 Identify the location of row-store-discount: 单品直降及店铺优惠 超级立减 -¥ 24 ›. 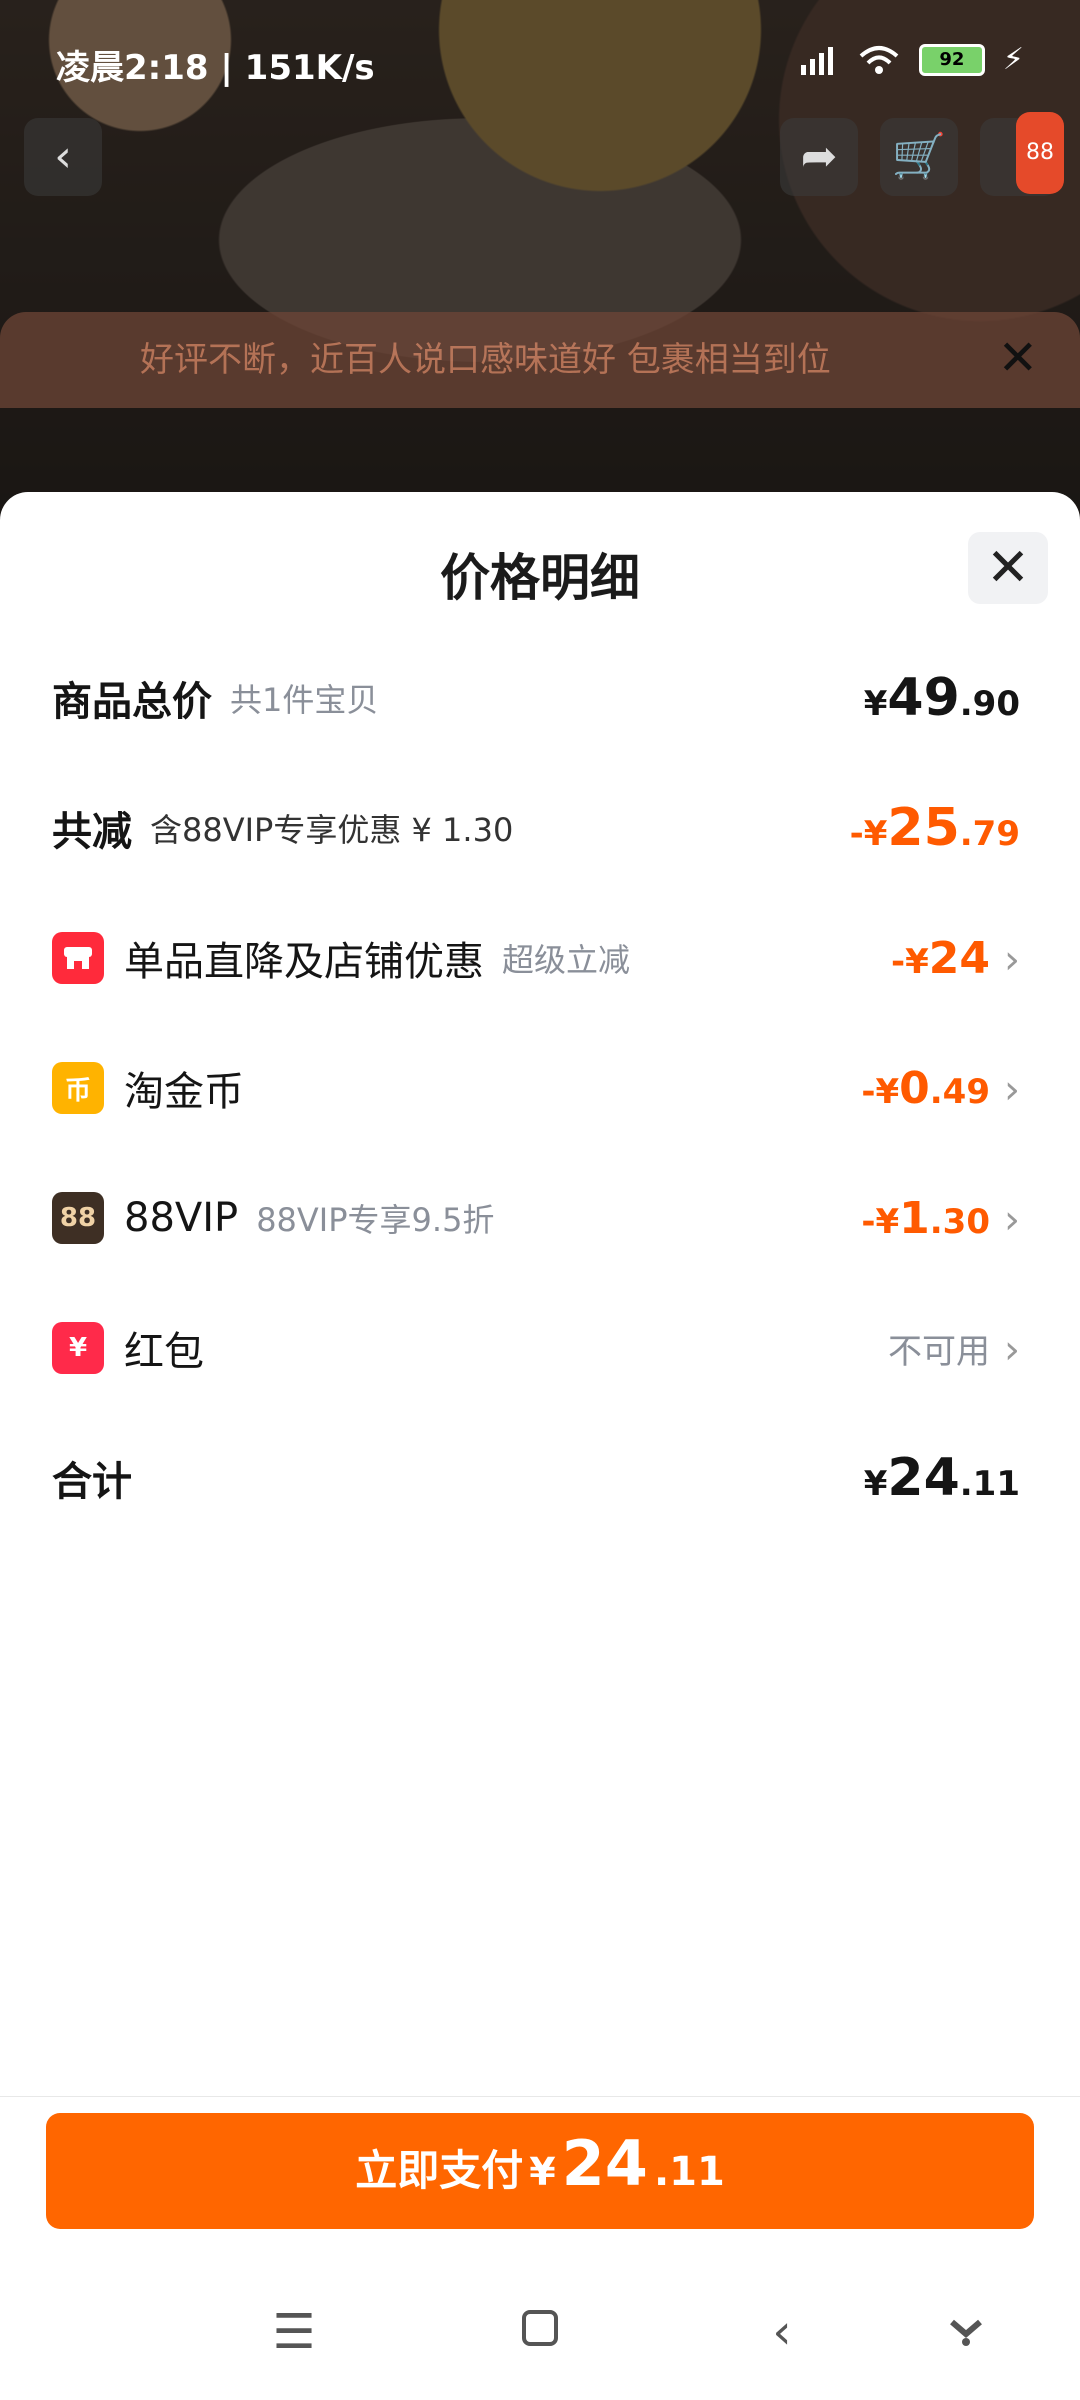
(536, 958).